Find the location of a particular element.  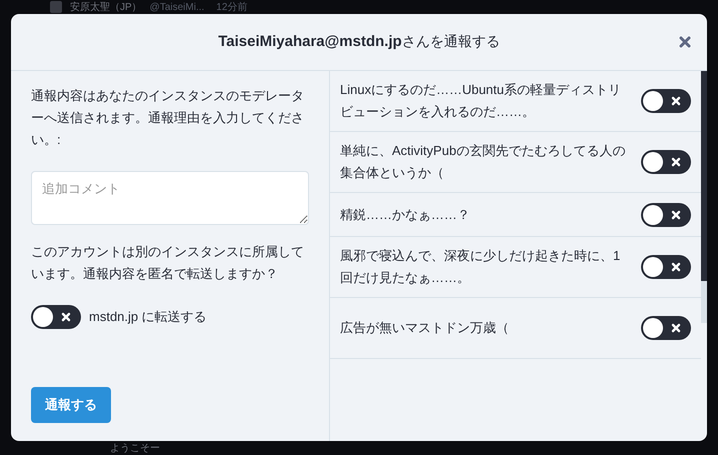

status-text: Linuxにするのだ……Ubuntu系の軽量ディストリビューションを入れるのだ……。 is located at coordinates (481, 101).